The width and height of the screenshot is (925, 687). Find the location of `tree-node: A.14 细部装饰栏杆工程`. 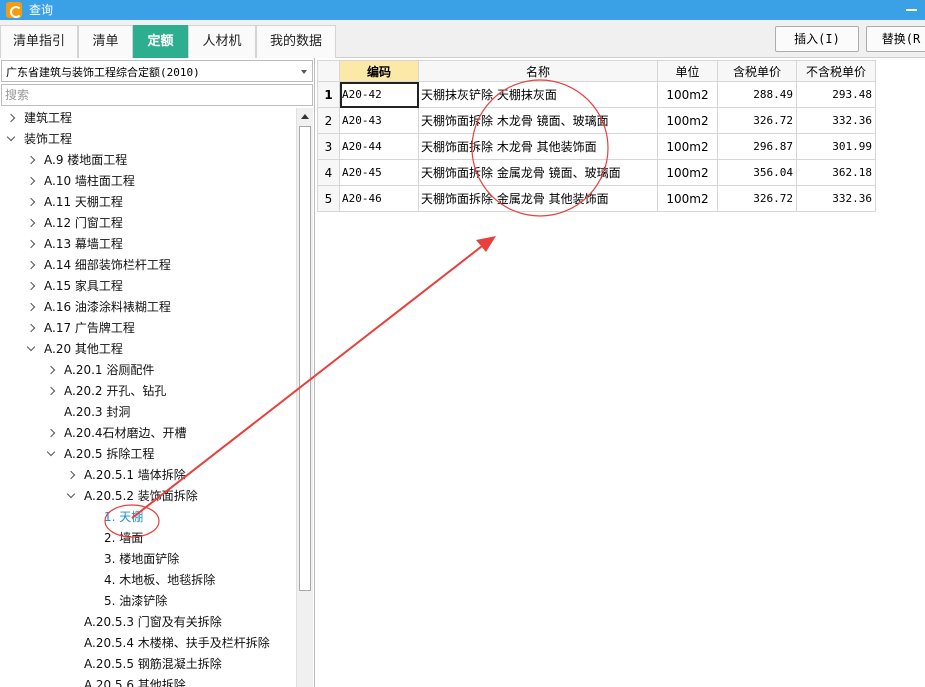

tree-node: A.14 细部装饰栏杆工程 is located at coordinates (148, 265).